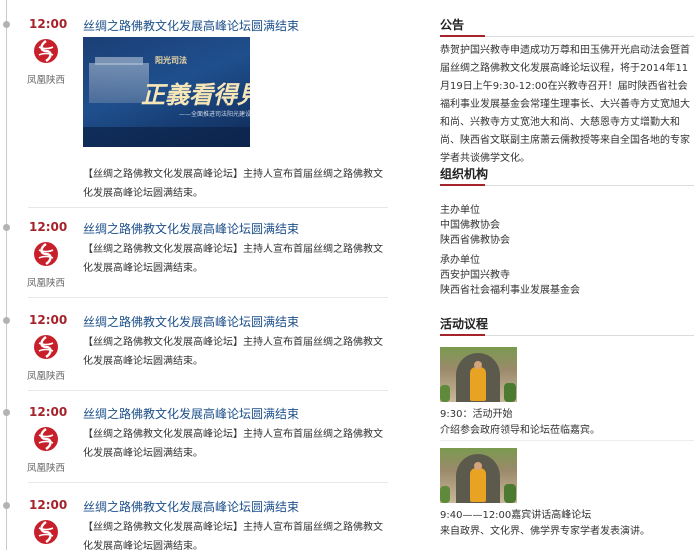  What do you see at coordinates (510, 290) in the screenshot?
I see `organizer-item: 陕西省社会福利事业发展基金会` at bounding box center [510, 290].